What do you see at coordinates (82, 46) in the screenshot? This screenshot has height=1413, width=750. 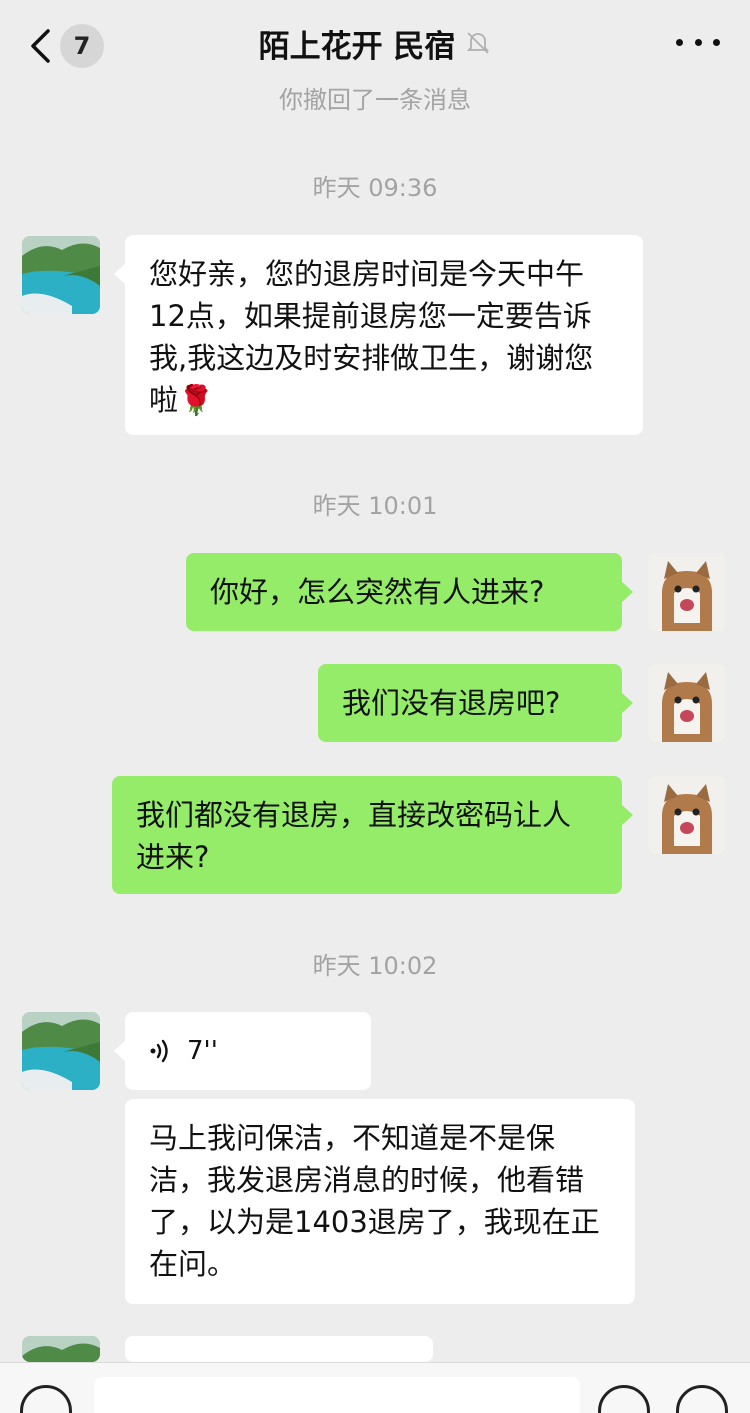 I see `unread-count-badge: 7` at bounding box center [82, 46].